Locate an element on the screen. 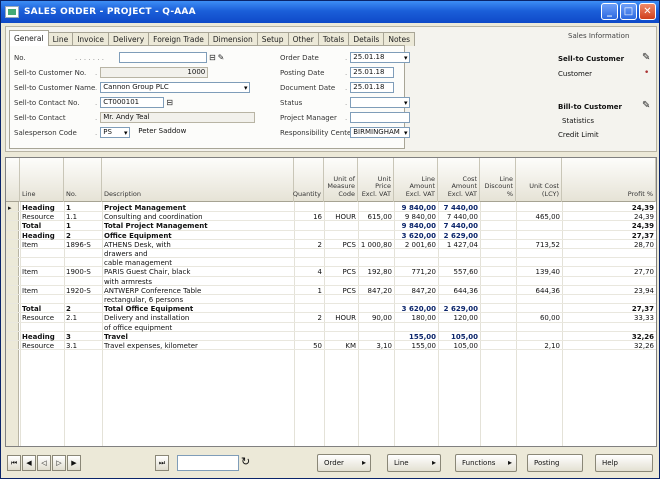  cell-cost: 105,00 is located at coordinates (459, 346).